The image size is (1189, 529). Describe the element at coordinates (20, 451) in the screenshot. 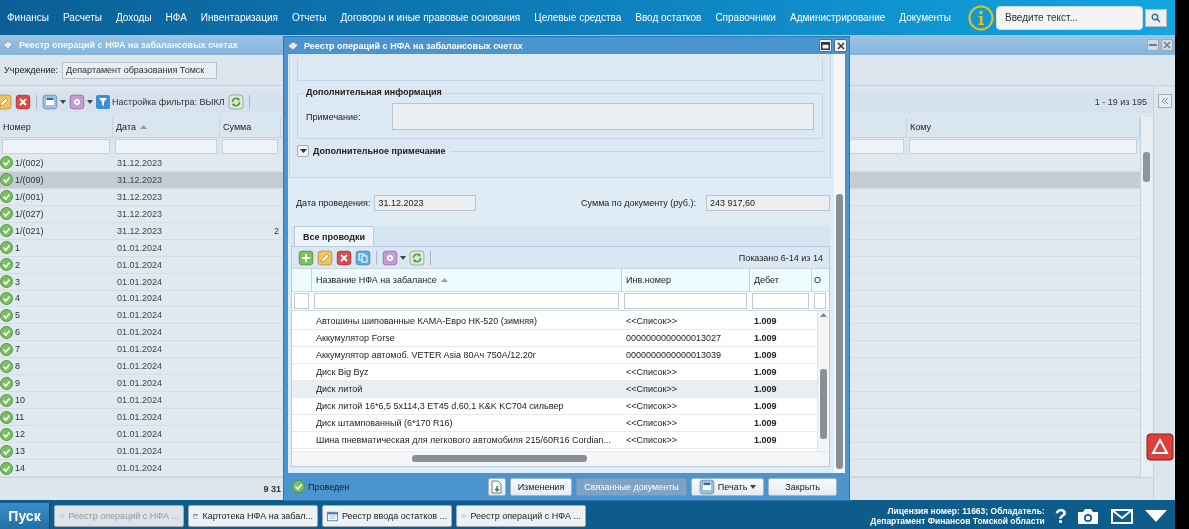

I see `table-cell: 13` at that location.